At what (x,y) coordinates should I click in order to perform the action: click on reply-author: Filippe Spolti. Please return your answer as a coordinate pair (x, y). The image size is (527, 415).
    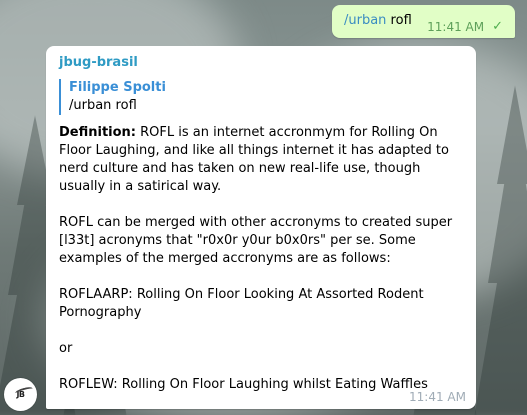
    Looking at the image, I should click on (117, 87).